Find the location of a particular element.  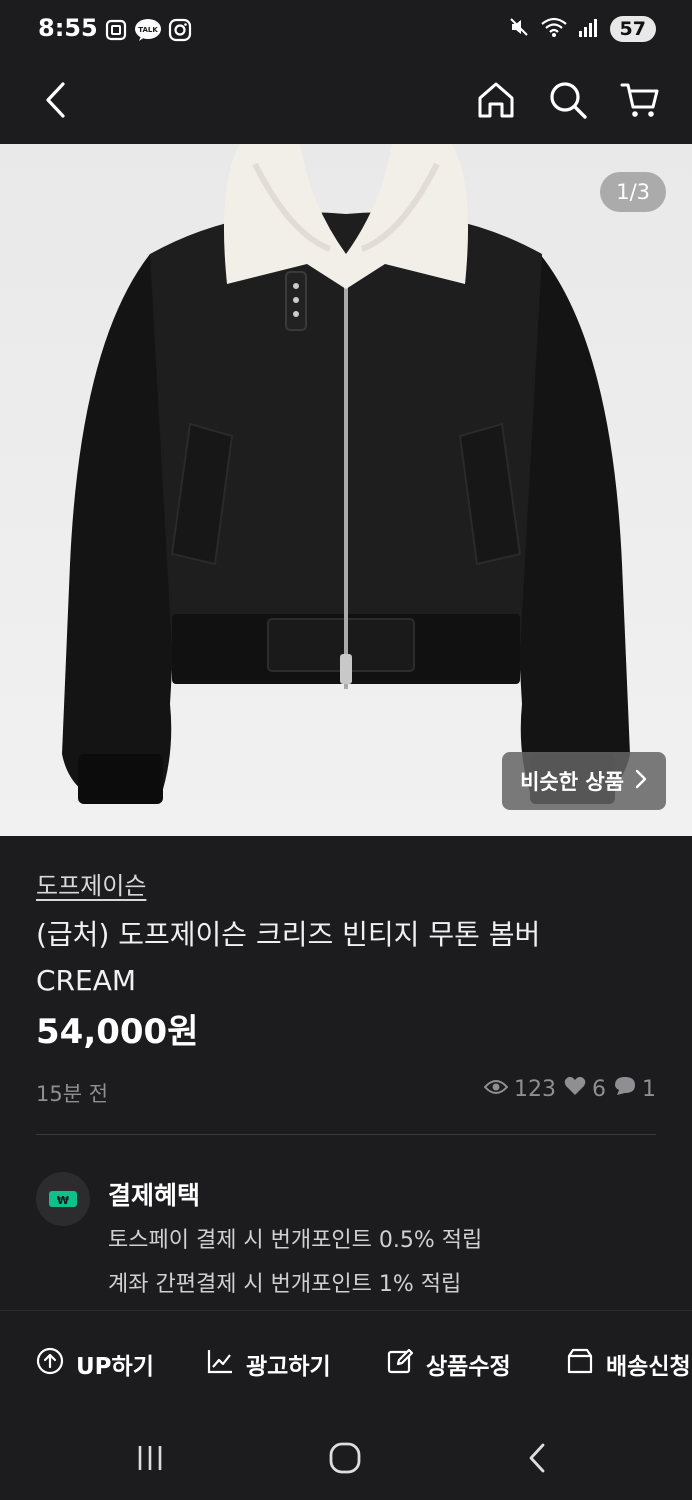

cart-icon is located at coordinates (640, 100).